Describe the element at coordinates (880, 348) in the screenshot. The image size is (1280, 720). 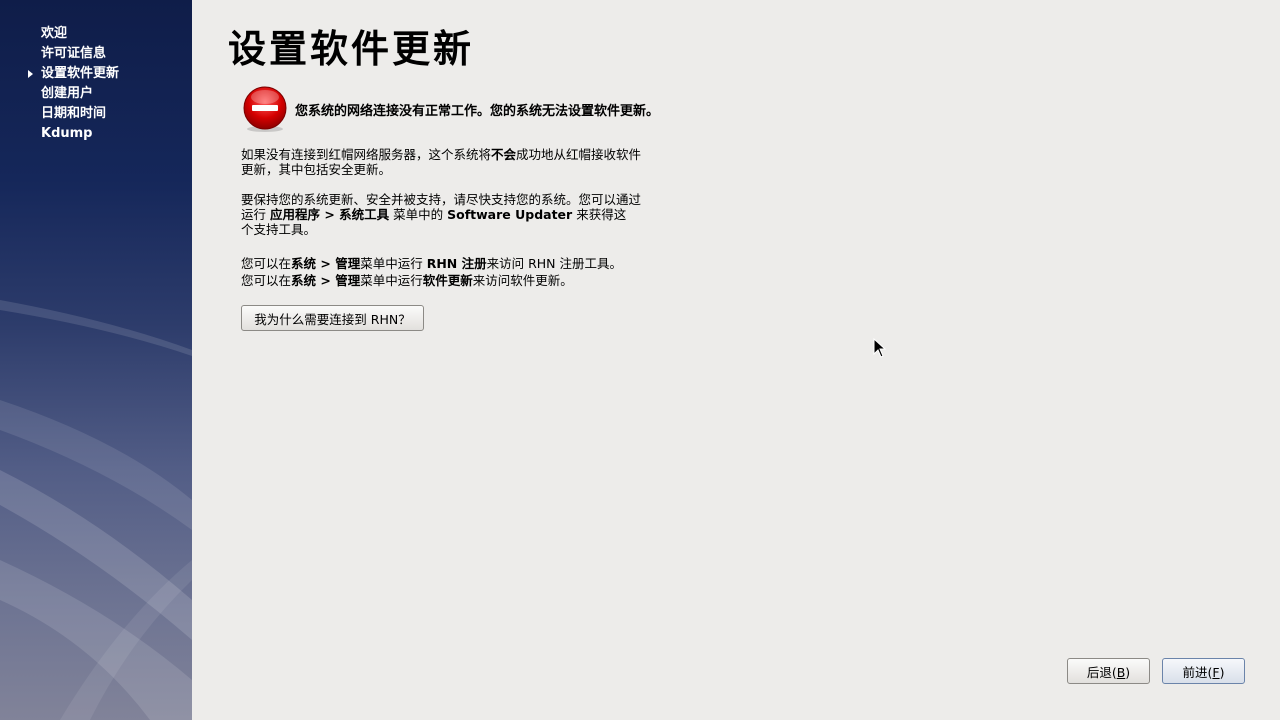
I see `mouse-cursor-icon` at that location.